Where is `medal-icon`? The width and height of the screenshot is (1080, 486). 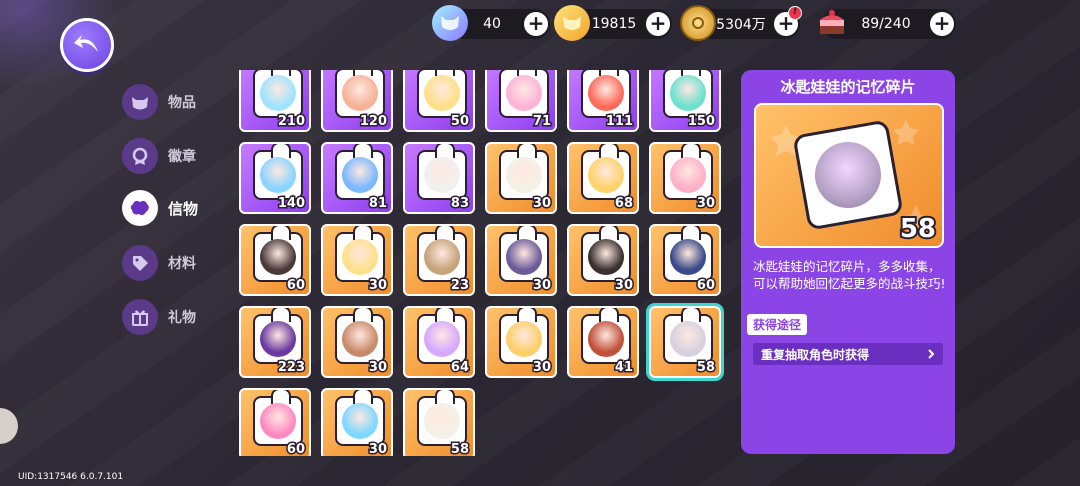 medal-icon is located at coordinates (140, 156).